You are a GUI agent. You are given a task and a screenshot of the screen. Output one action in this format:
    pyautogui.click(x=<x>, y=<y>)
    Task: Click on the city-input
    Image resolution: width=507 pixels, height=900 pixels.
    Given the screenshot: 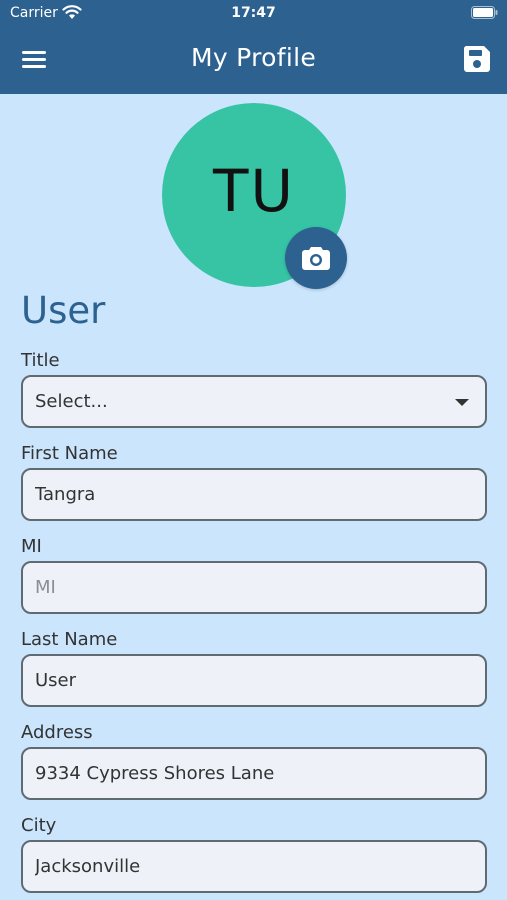 What is the action you would take?
    pyautogui.click(x=254, y=866)
    